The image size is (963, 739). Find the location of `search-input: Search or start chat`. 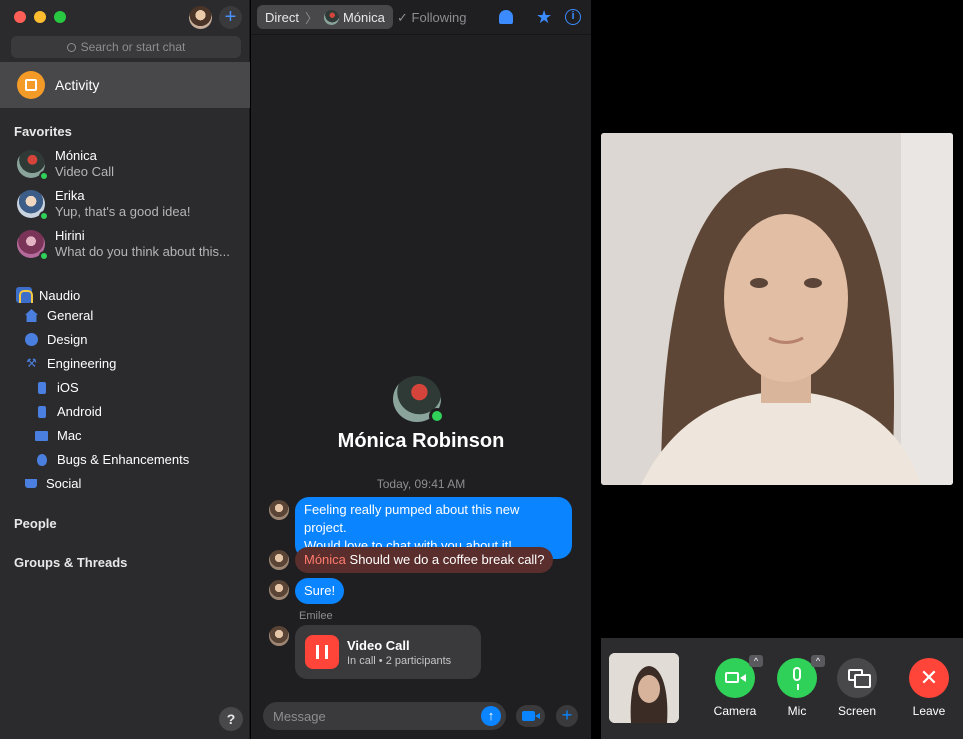

search-input: Search or start chat is located at coordinates (126, 47).